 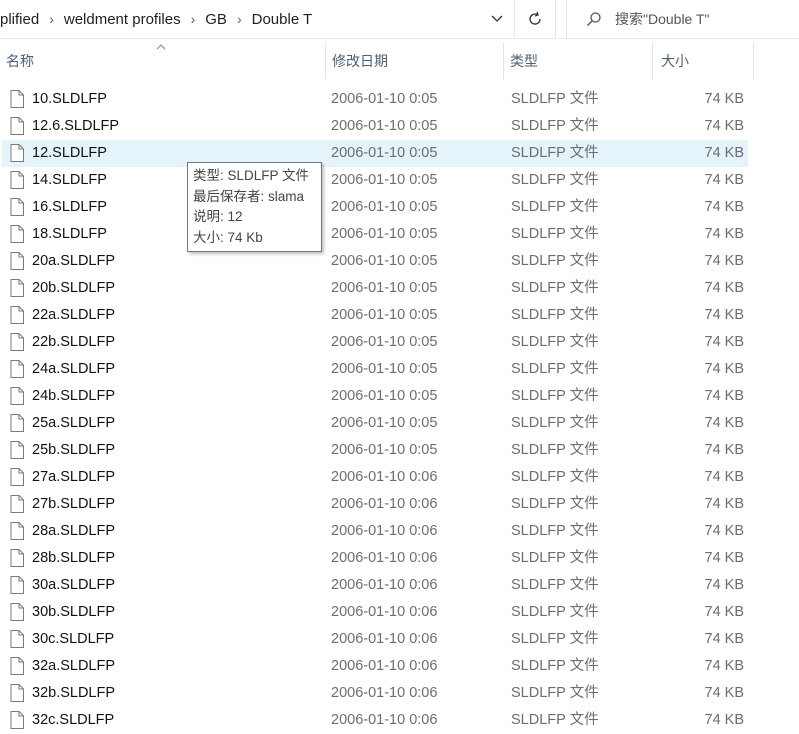 I want to click on file-row: 25b.SLDLFP 2006-01-10 0:05 SLDLFP 文件 74 KB, so click(x=399, y=450).